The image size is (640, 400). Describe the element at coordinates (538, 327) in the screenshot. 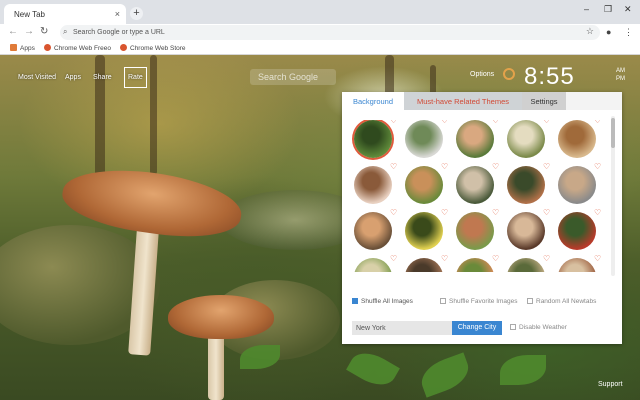

I see `disable-weather-option: Disable Weather` at that location.